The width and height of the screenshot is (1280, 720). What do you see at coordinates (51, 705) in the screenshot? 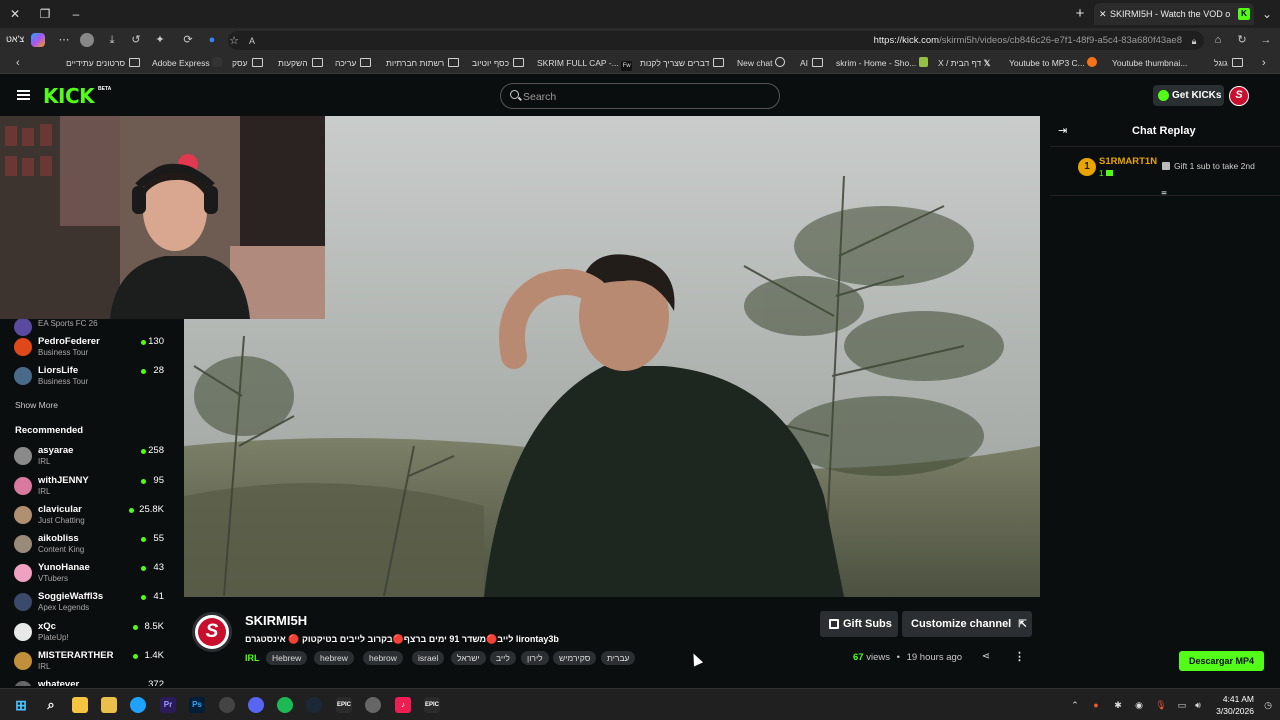
I see `search-icon: ⌕` at bounding box center [51, 705].